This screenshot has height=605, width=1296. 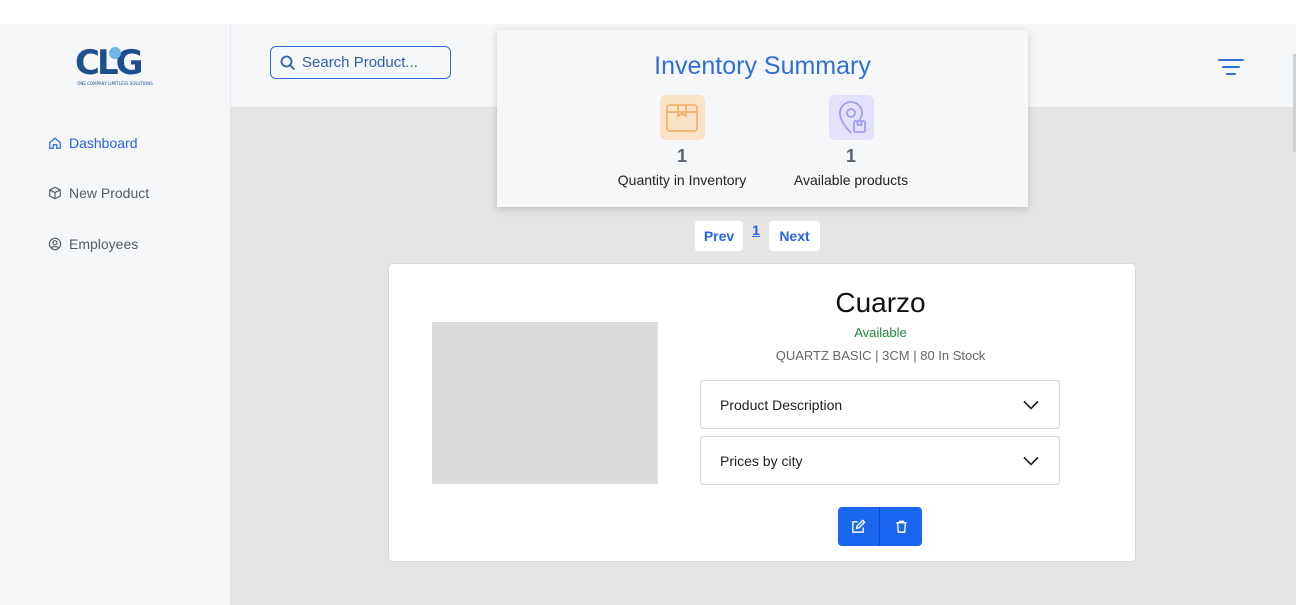 I want to click on company-logo: CLG ONE COMPANY LIMITLESS SOLUTIONS, so click(x=115, y=64).